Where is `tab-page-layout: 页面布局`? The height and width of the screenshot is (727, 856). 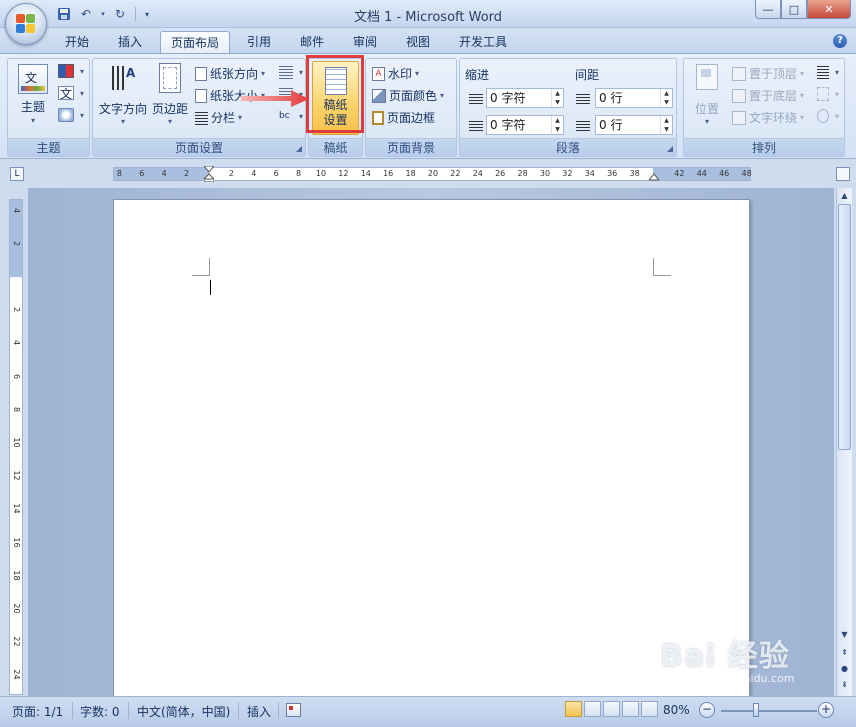
tab-page-layout: 页面布局 is located at coordinates (195, 42).